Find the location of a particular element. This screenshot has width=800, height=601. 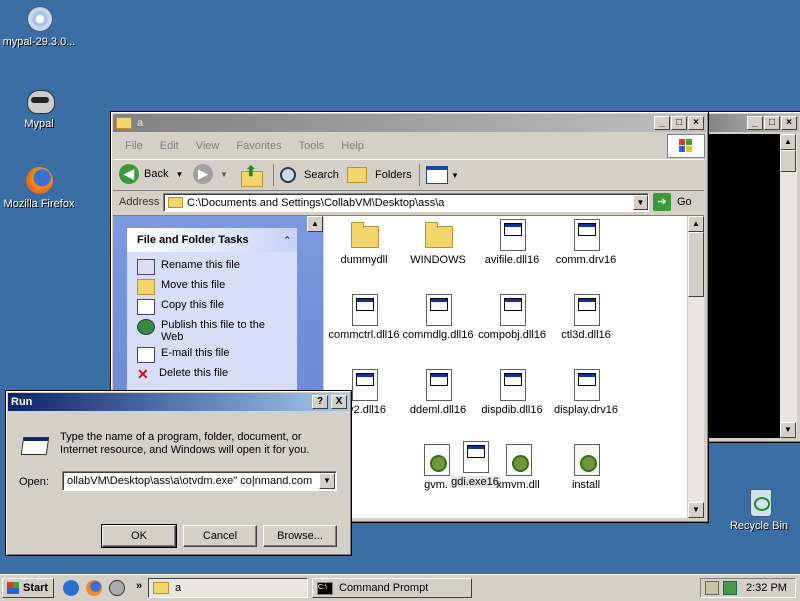

desktop-icon-label: Recycle Bin is located at coordinates (759, 526).